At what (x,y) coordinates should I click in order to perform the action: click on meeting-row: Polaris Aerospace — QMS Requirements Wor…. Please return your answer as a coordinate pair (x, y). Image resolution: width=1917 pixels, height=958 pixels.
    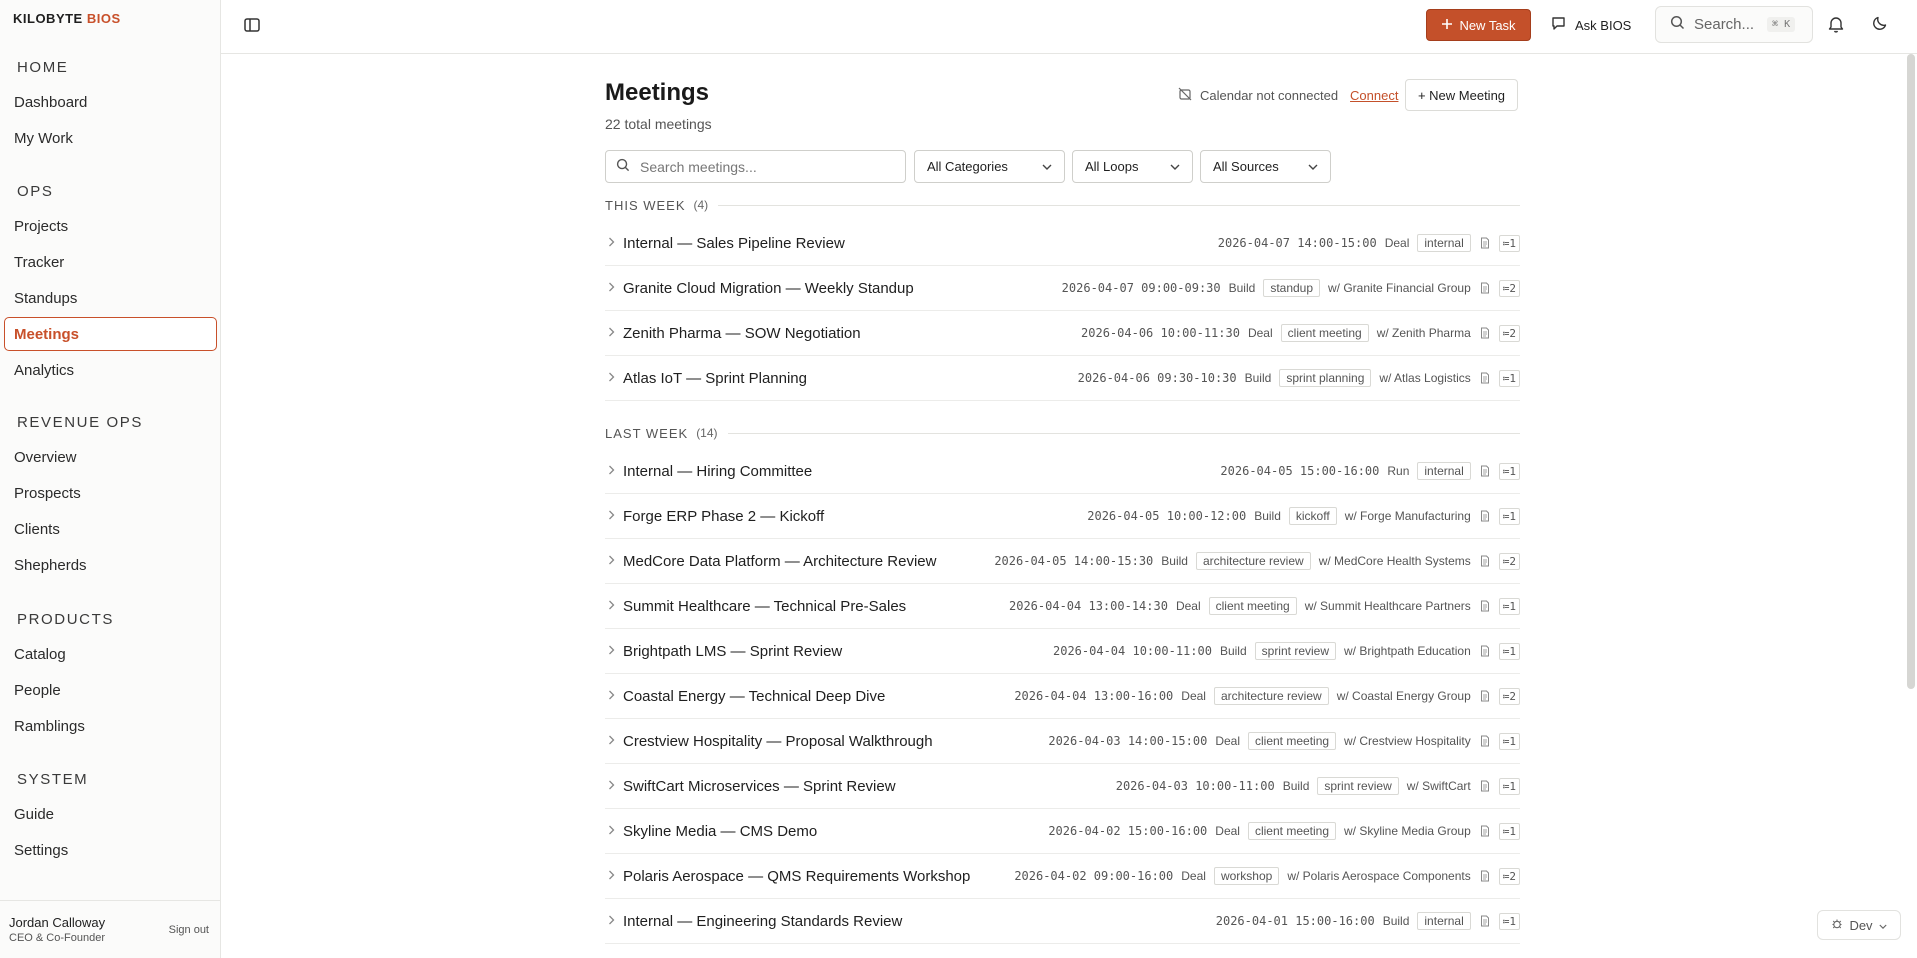
    Looking at the image, I should click on (1062, 876).